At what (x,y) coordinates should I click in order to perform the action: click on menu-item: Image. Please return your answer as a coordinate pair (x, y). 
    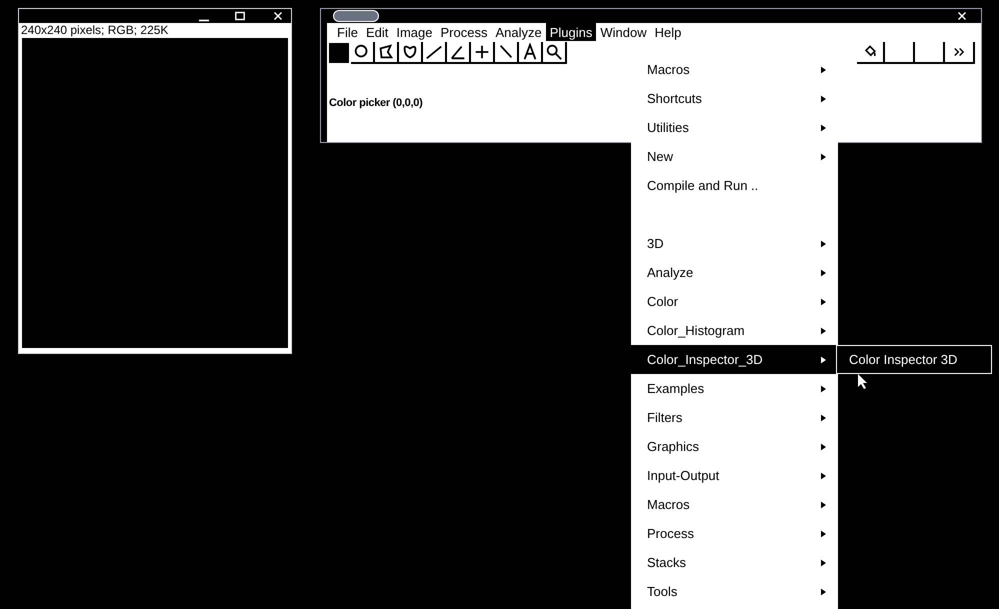
    Looking at the image, I should click on (414, 32).